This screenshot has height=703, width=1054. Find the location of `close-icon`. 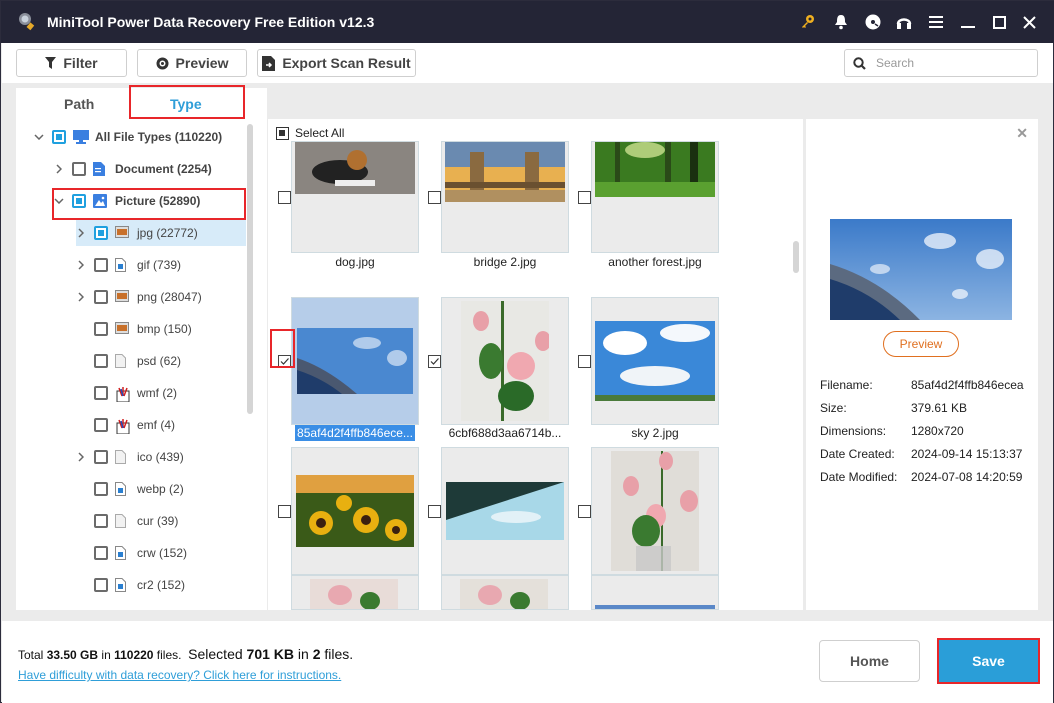

close-icon is located at coordinates (1029, 22).